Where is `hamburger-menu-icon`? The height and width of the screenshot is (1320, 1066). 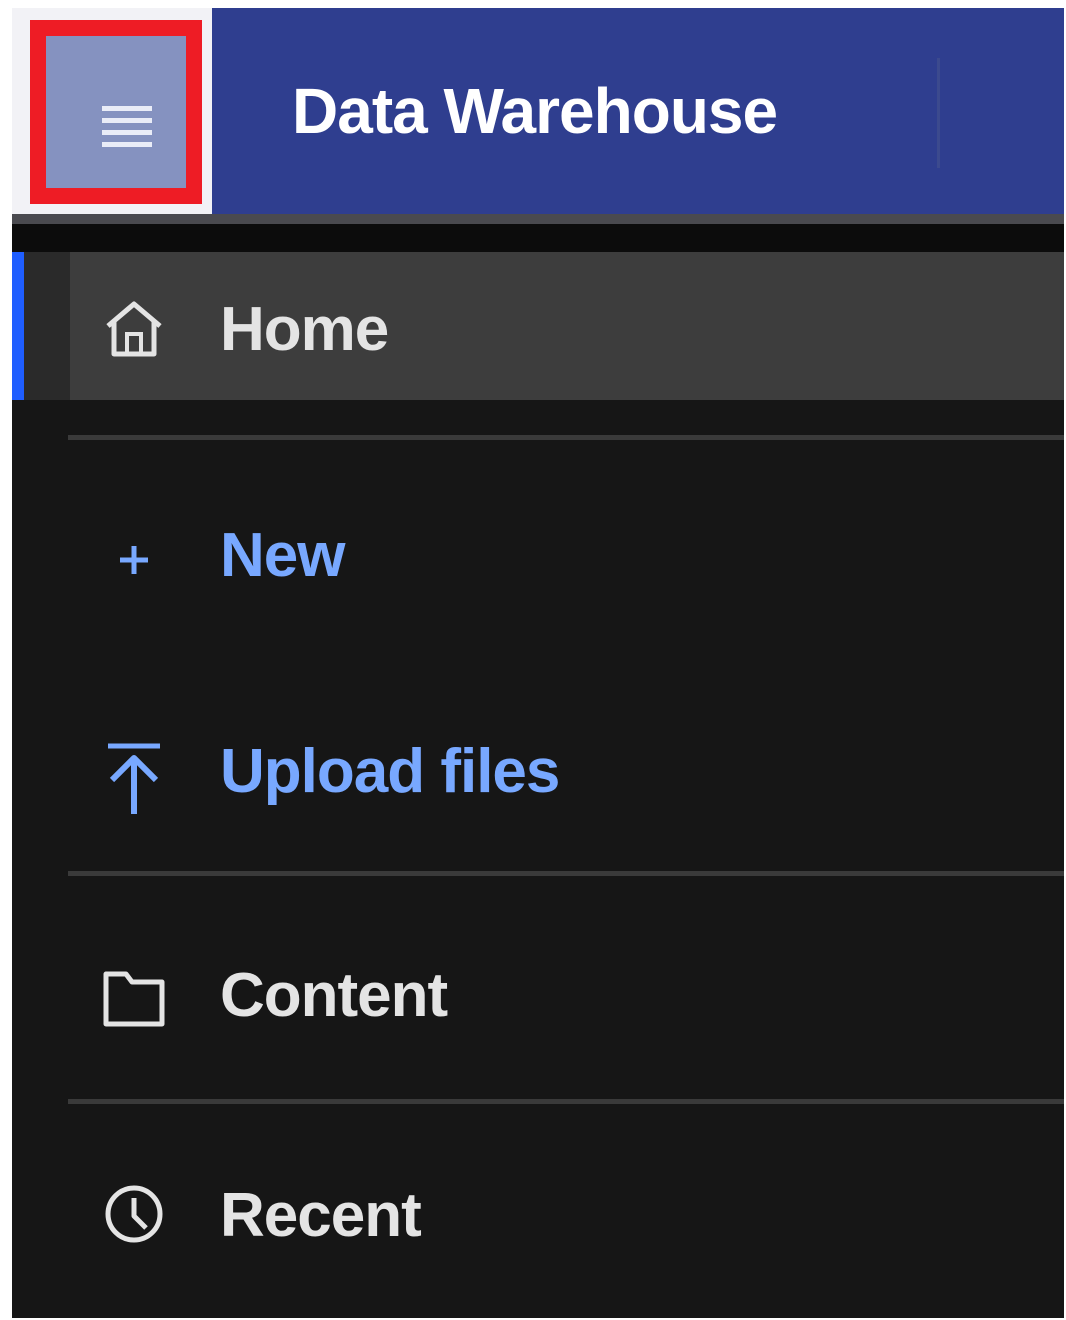
hamburger-menu-icon is located at coordinates (127, 131).